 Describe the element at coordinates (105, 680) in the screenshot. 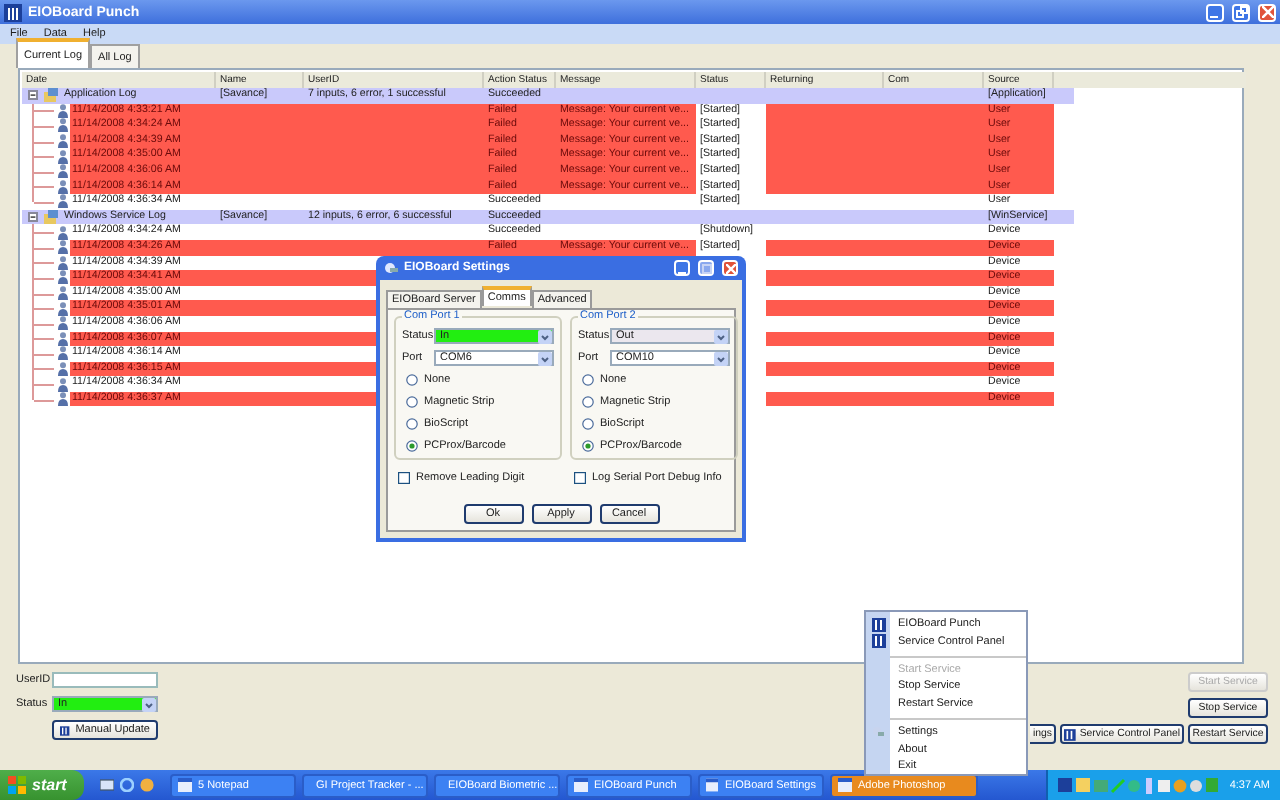

I see `userid-field` at that location.